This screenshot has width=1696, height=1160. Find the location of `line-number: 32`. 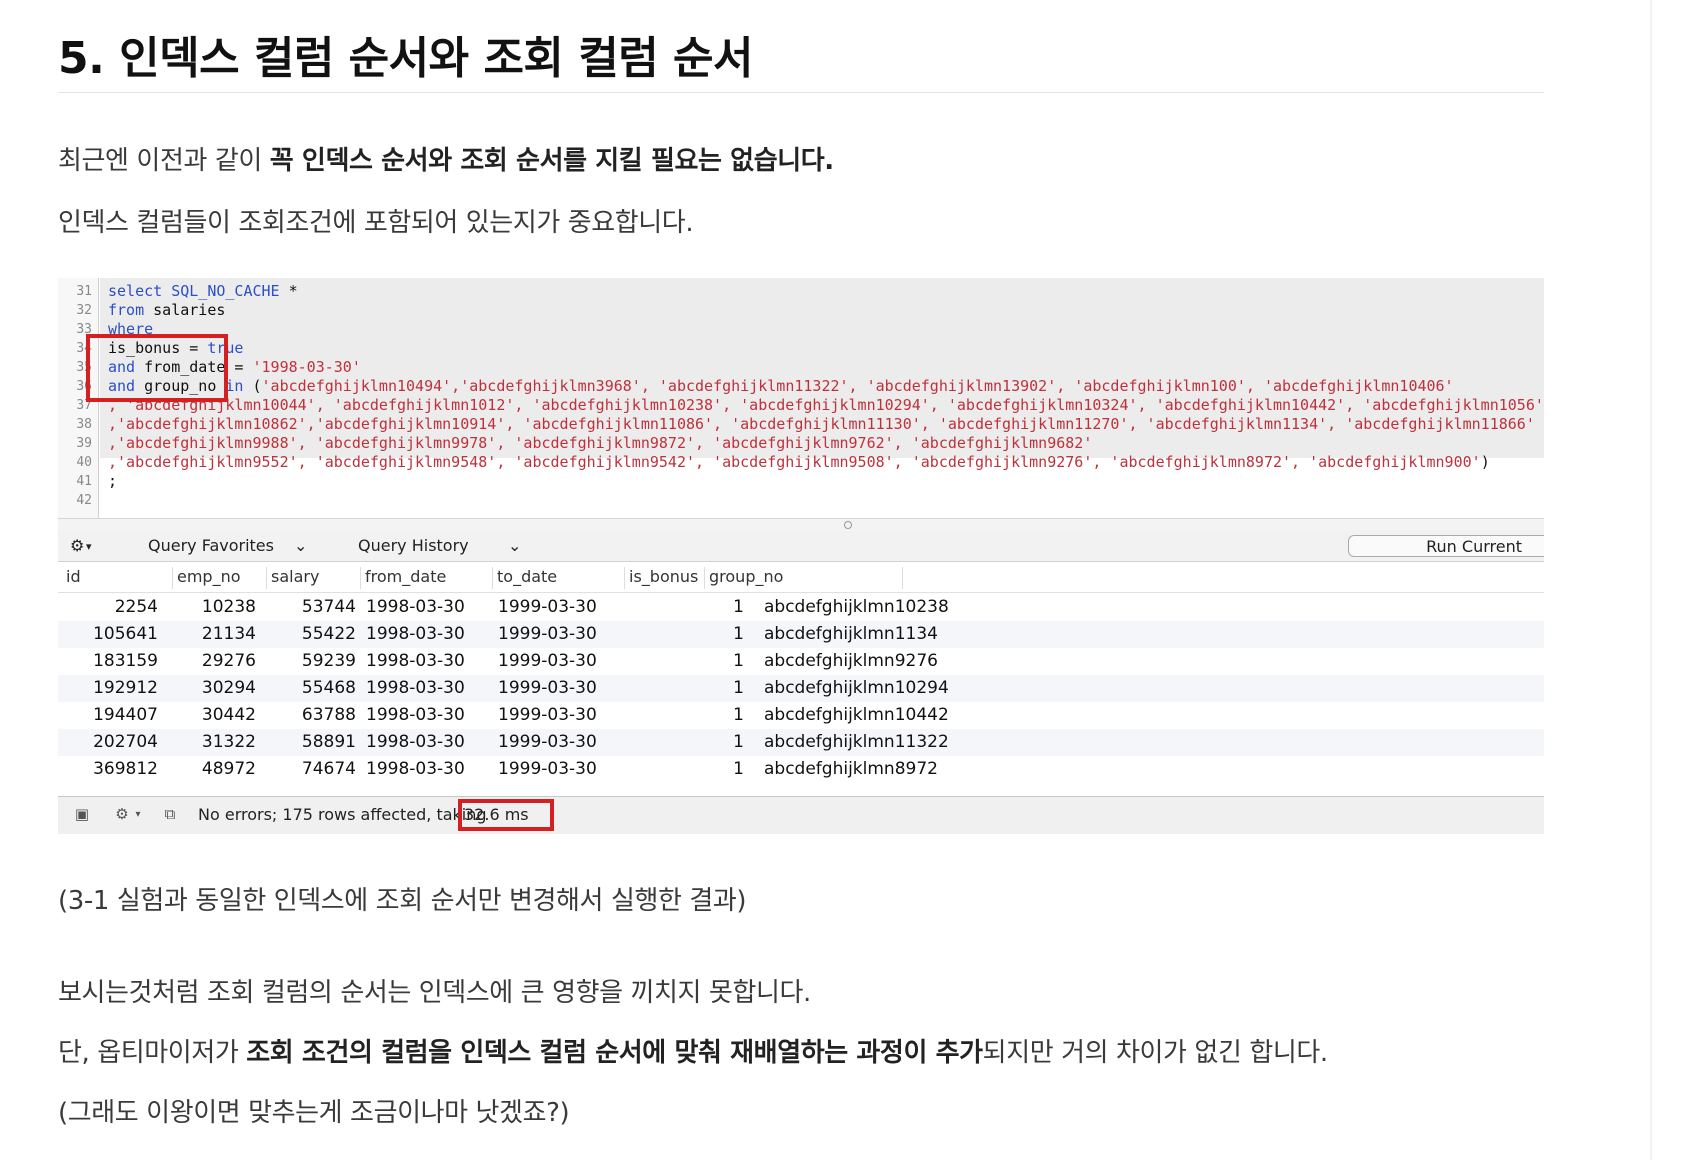

line-number: 32 is located at coordinates (84, 310).